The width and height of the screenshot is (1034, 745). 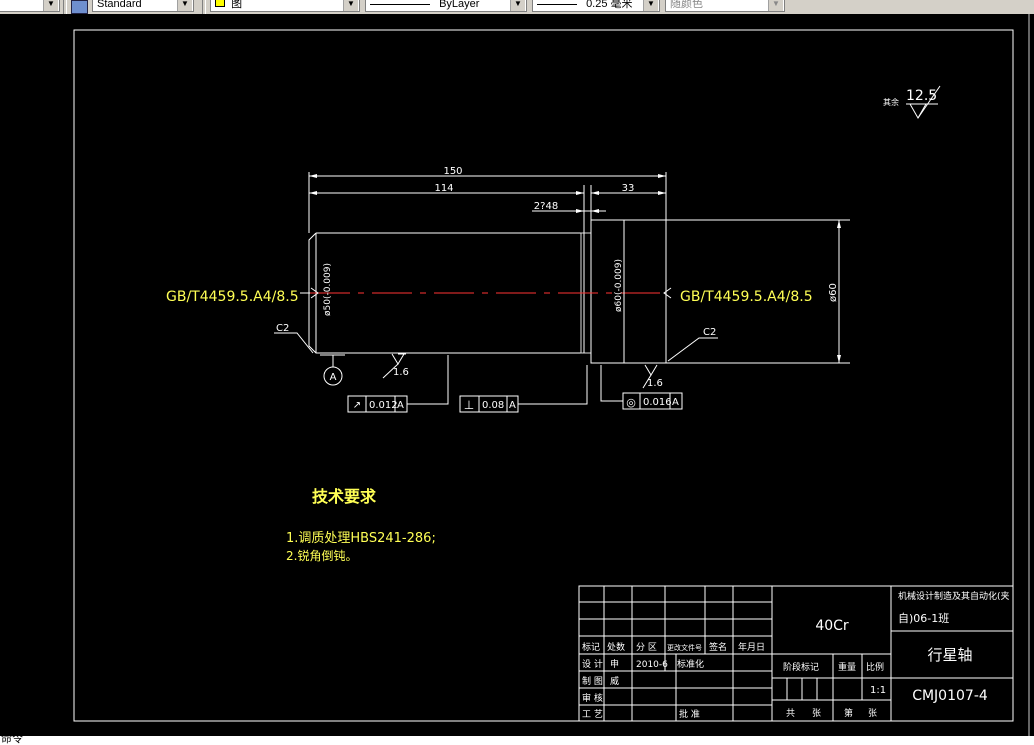 What do you see at coordinates (652, 665) in the screenshot?
I see `sheji-date: 2010-6` at bounding box center [652, 665].